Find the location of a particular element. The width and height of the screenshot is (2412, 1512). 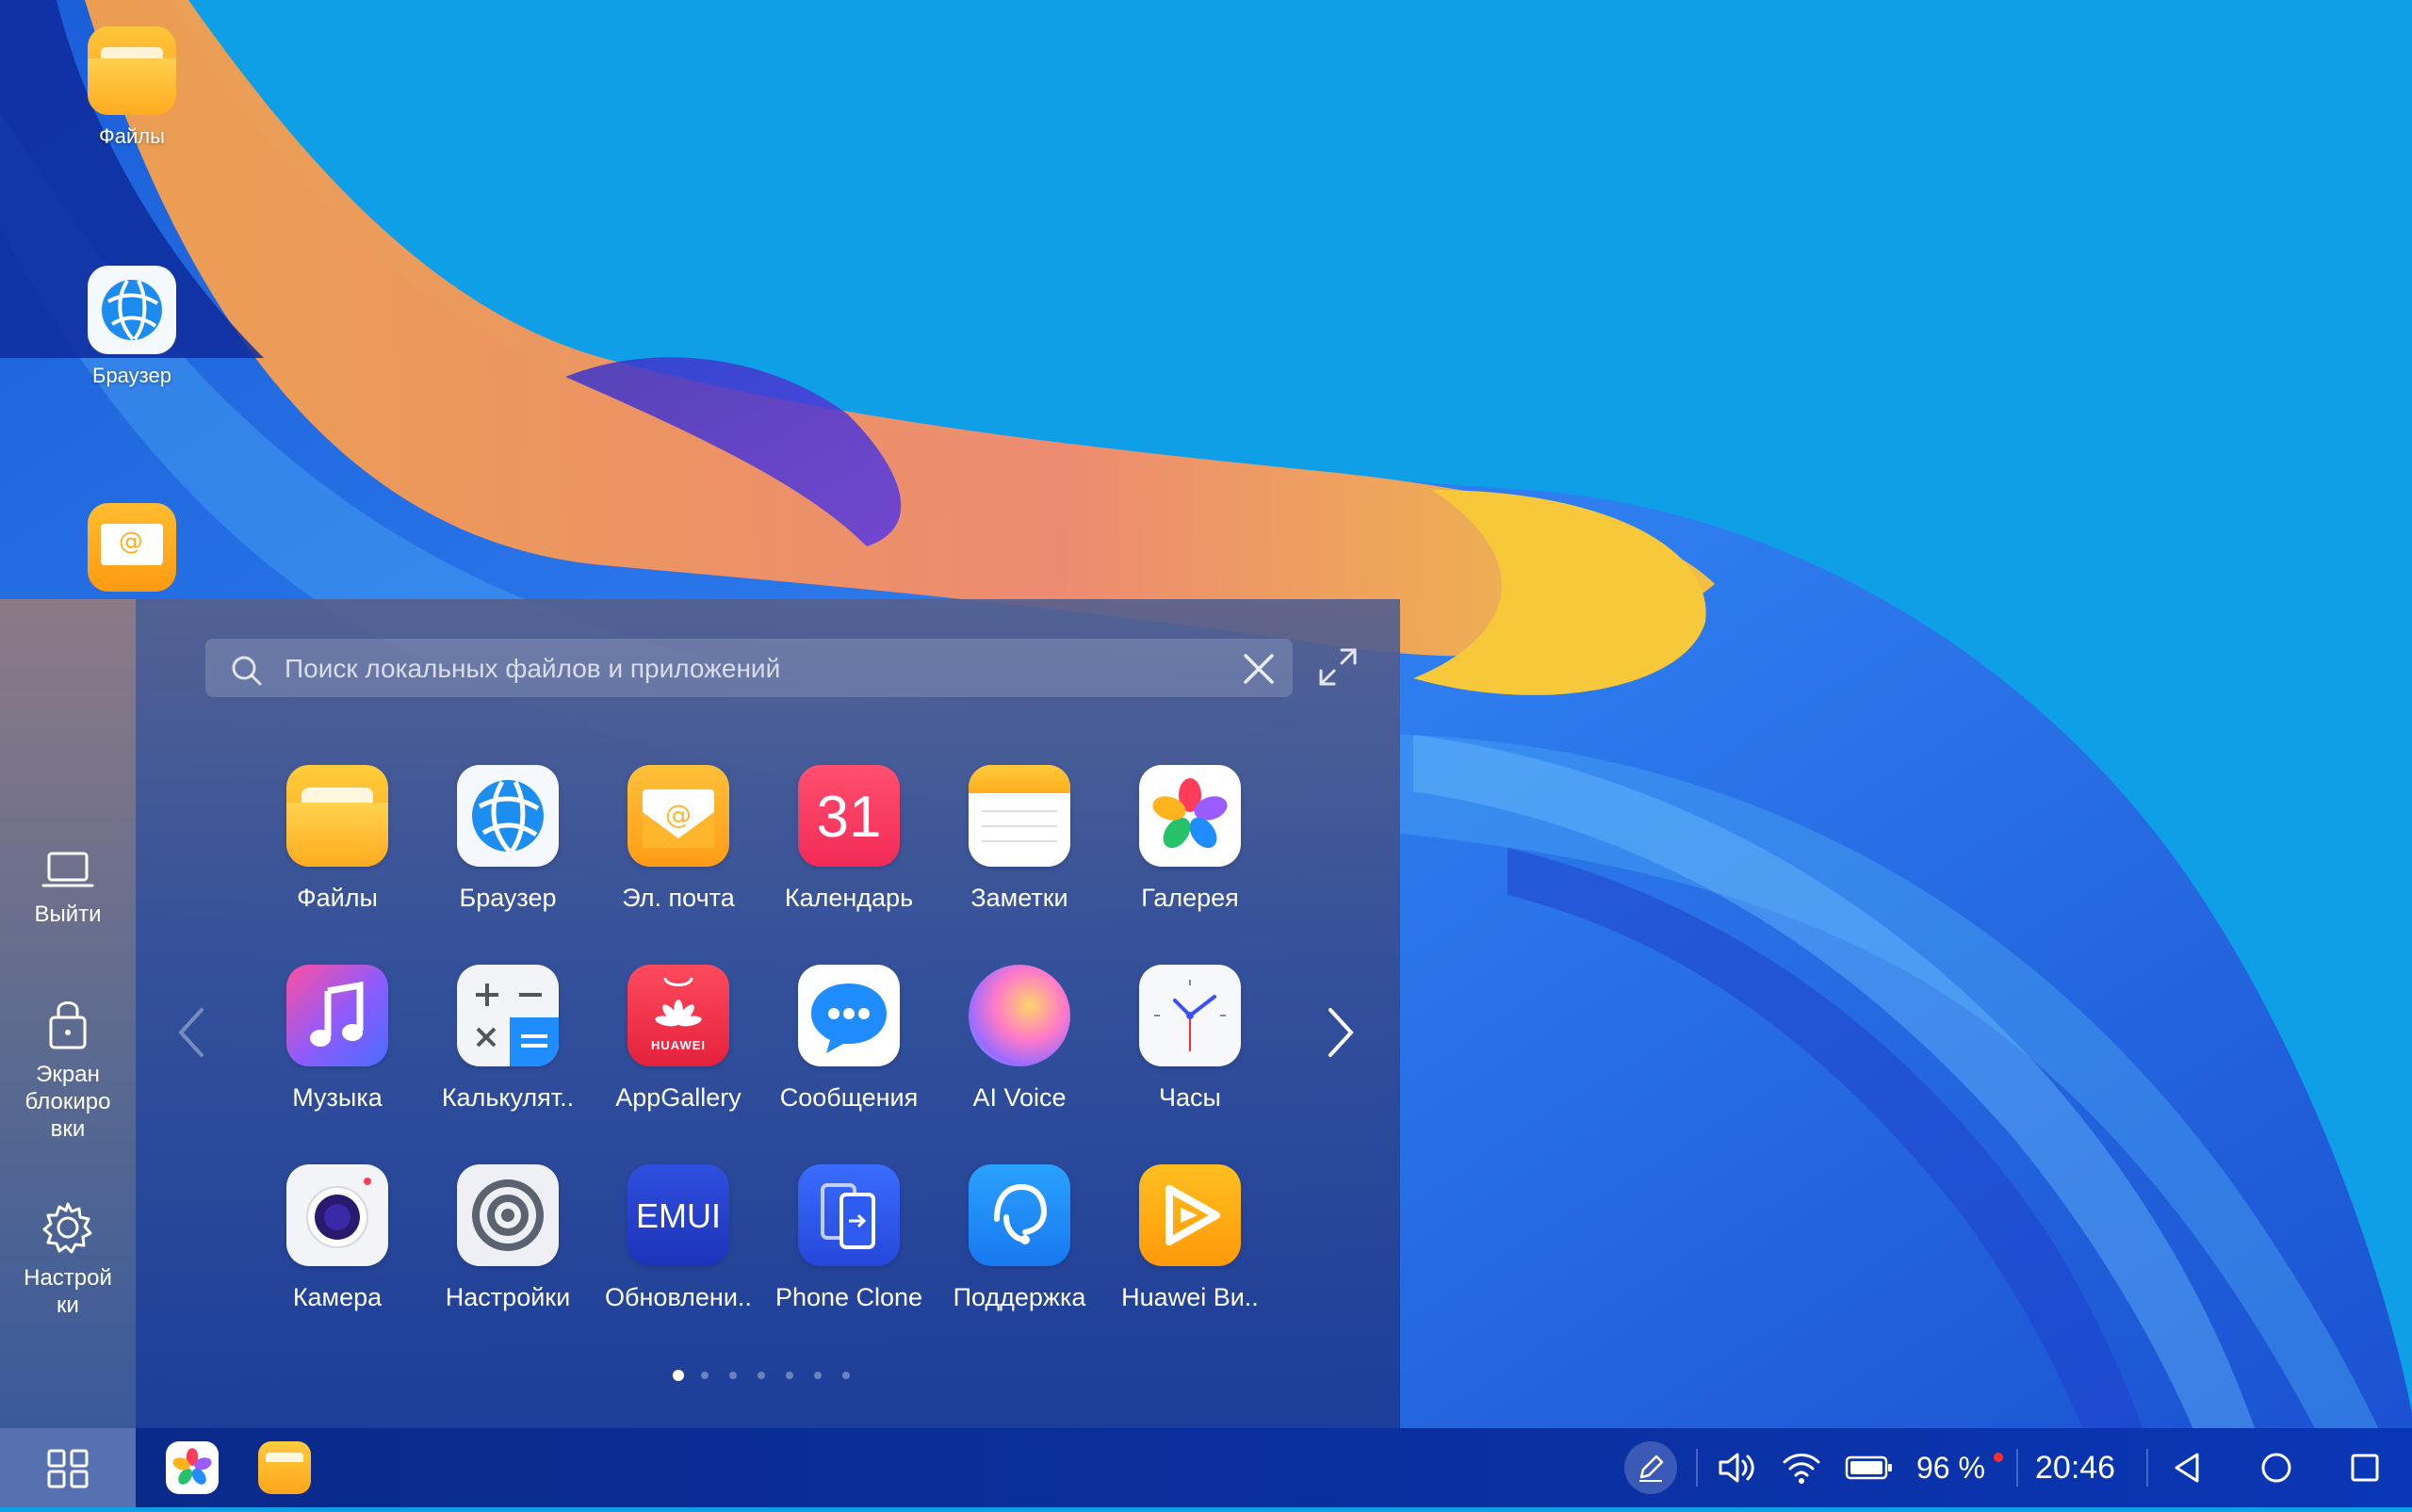

chevron-left-icon is located at coordinates (192, 1032).